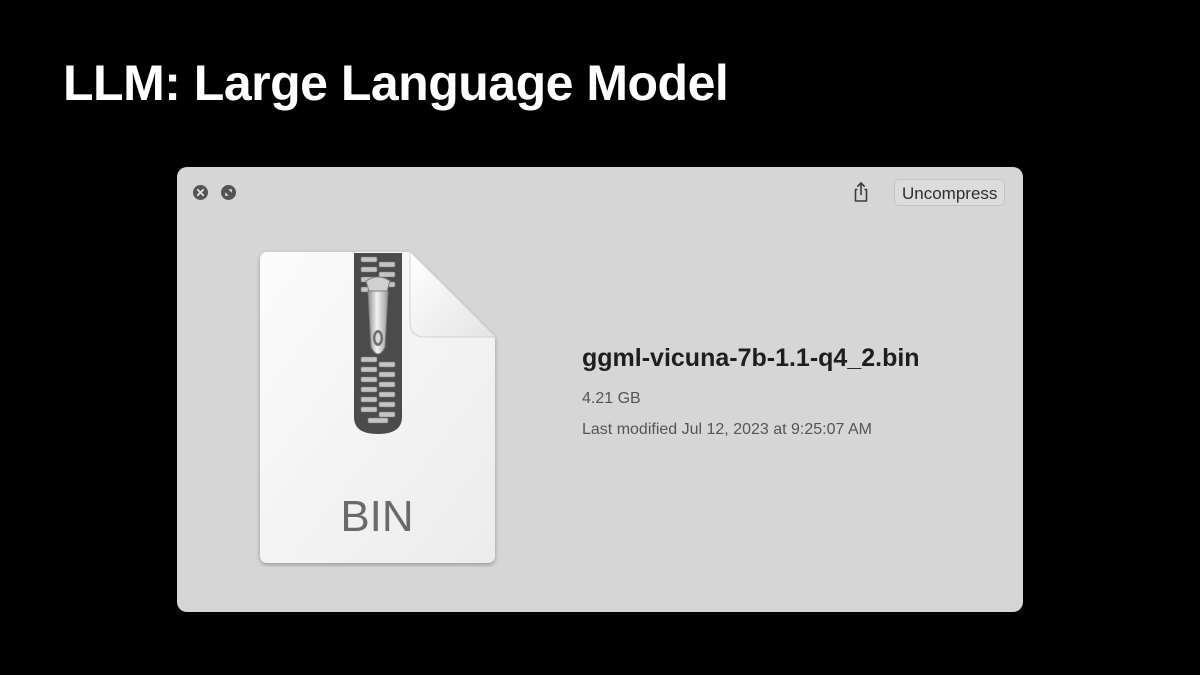  What do you see at coordinates (950, 192) in the screenshot?
I see `uncompress-button: Uncompress` at bounding box center [950, 192].